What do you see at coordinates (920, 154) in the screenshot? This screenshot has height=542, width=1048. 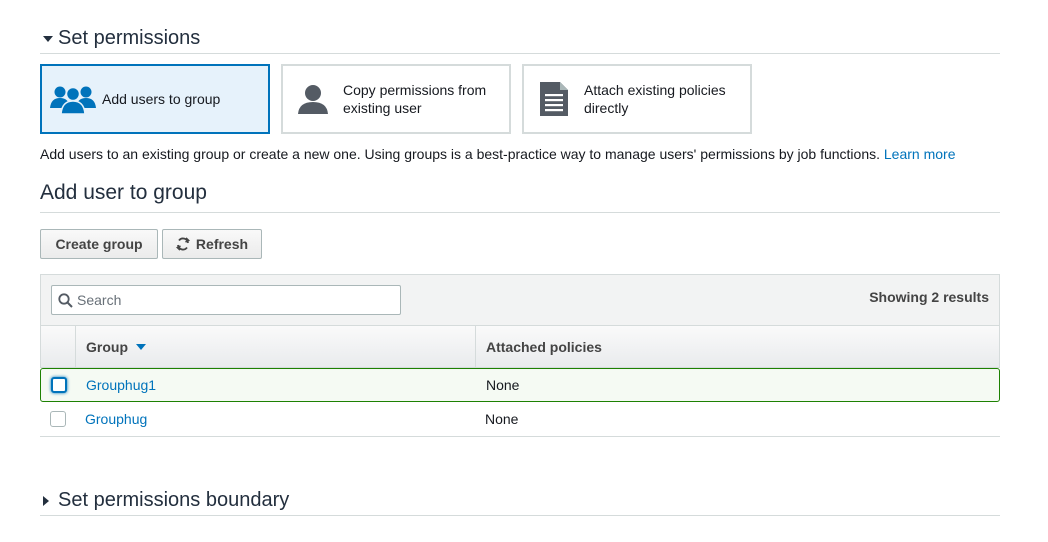 I see `learn-more-link: Learn more` at bounding box center [920, 154].